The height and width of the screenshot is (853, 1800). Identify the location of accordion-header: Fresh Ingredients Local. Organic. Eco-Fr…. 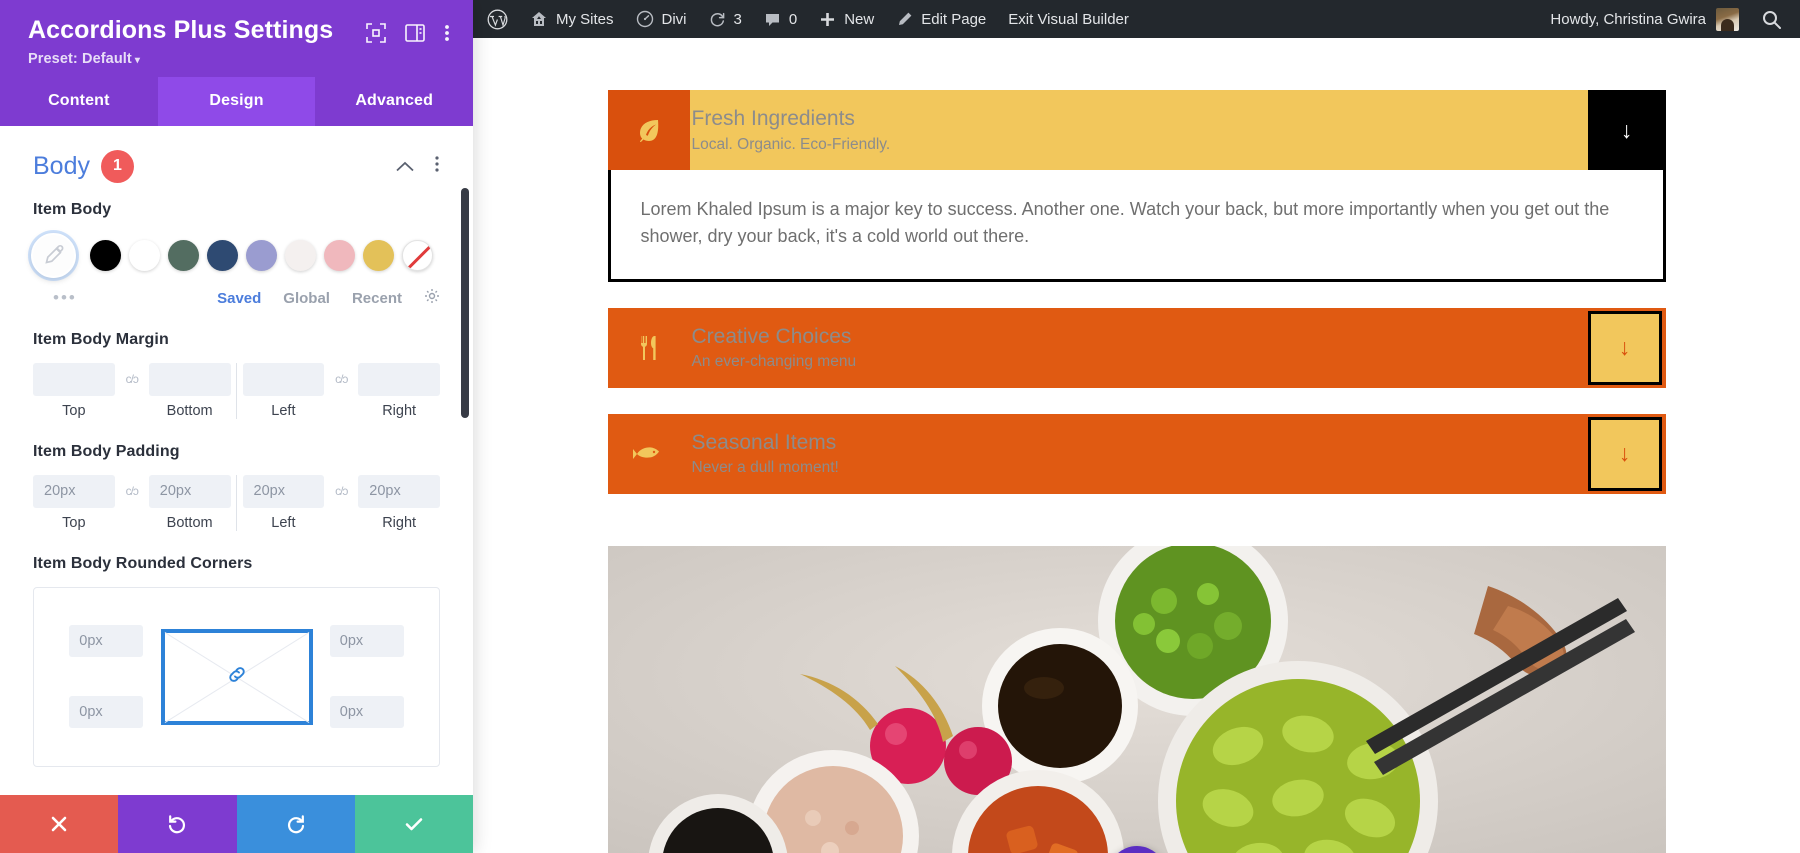
(1136, 130).